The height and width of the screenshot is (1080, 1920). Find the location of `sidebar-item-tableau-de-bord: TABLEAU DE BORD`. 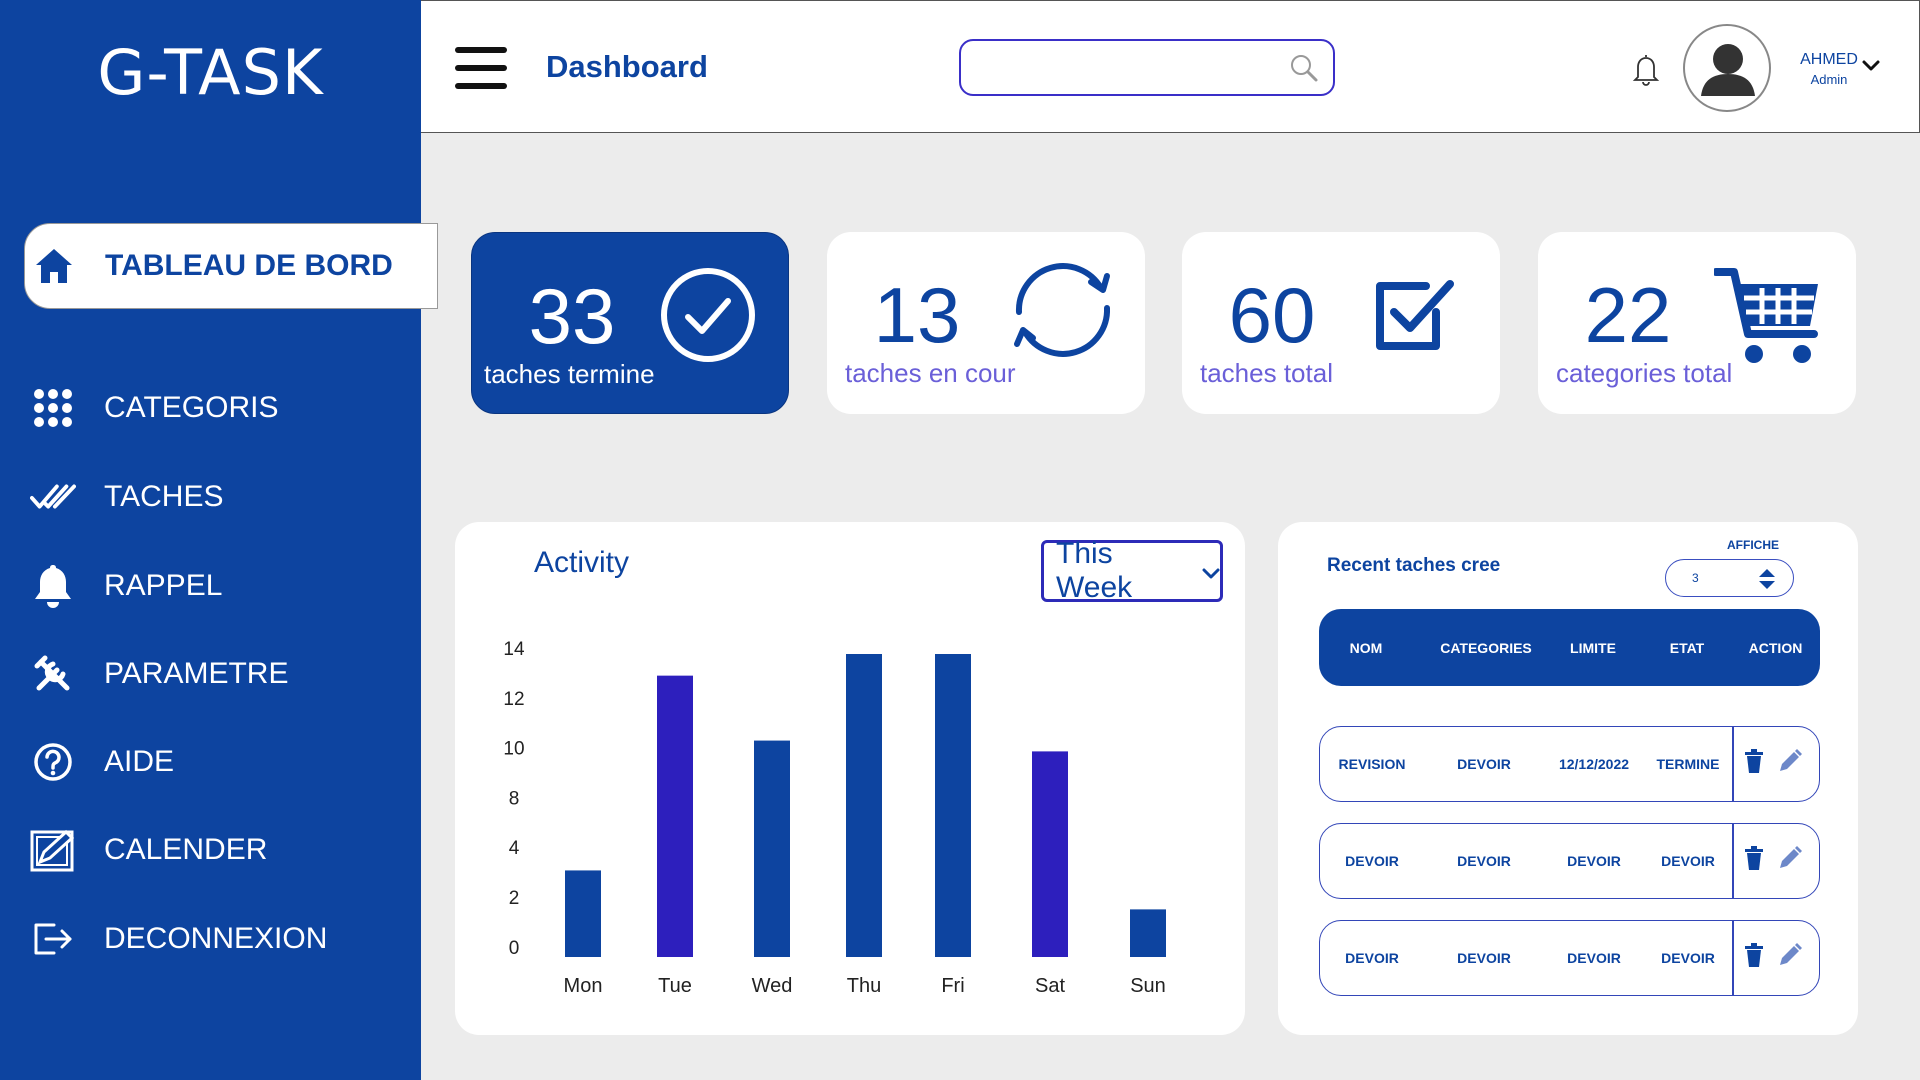

sidebar-item-tableau-de-bord: TABLEAU DE BORD is located at coordinates (231, 266).